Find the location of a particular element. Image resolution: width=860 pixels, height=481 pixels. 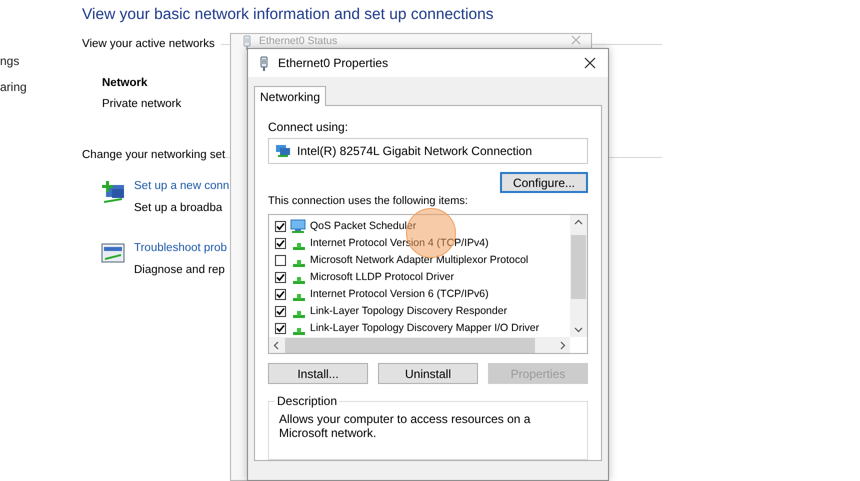

network-name: Network is located at coordinates (125, 84).